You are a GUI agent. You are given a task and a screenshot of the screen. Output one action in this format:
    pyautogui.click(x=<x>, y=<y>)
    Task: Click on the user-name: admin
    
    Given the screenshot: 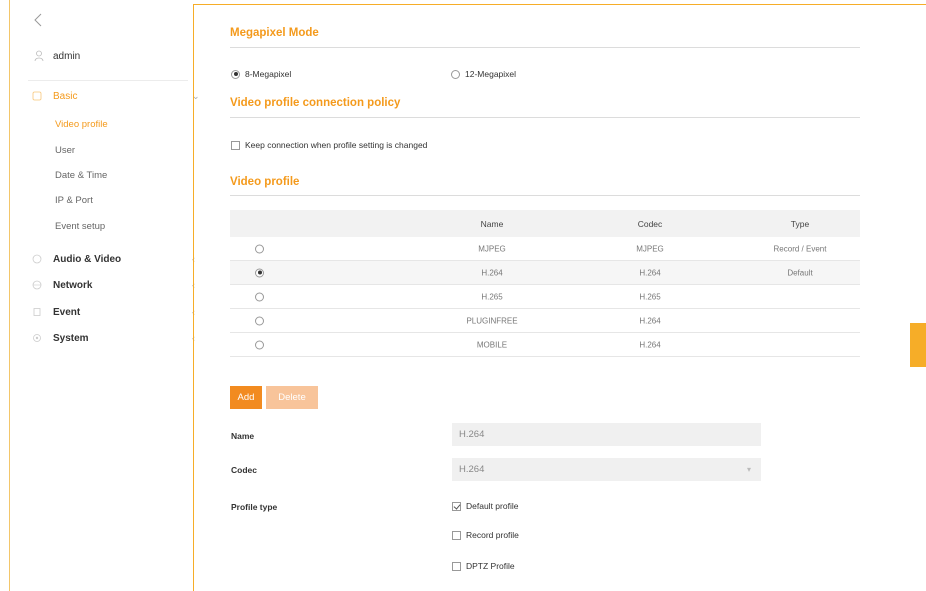 What is the action you would take?
    pyautogui.click(x=67, y=56)
    